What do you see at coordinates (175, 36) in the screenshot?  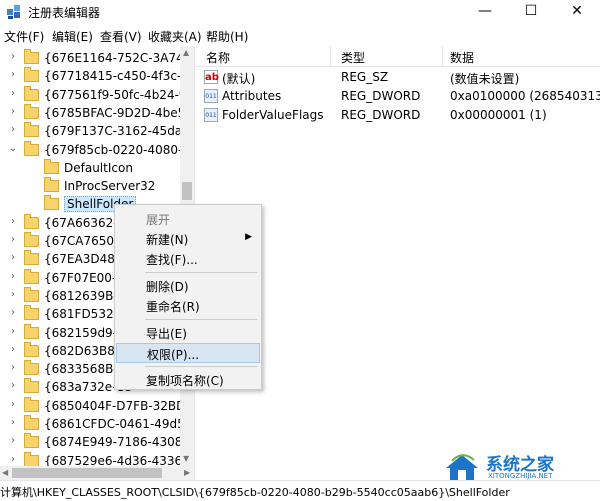 I see `menu-favorites: 收藏夹(A)` at bounding box center [175, 36].